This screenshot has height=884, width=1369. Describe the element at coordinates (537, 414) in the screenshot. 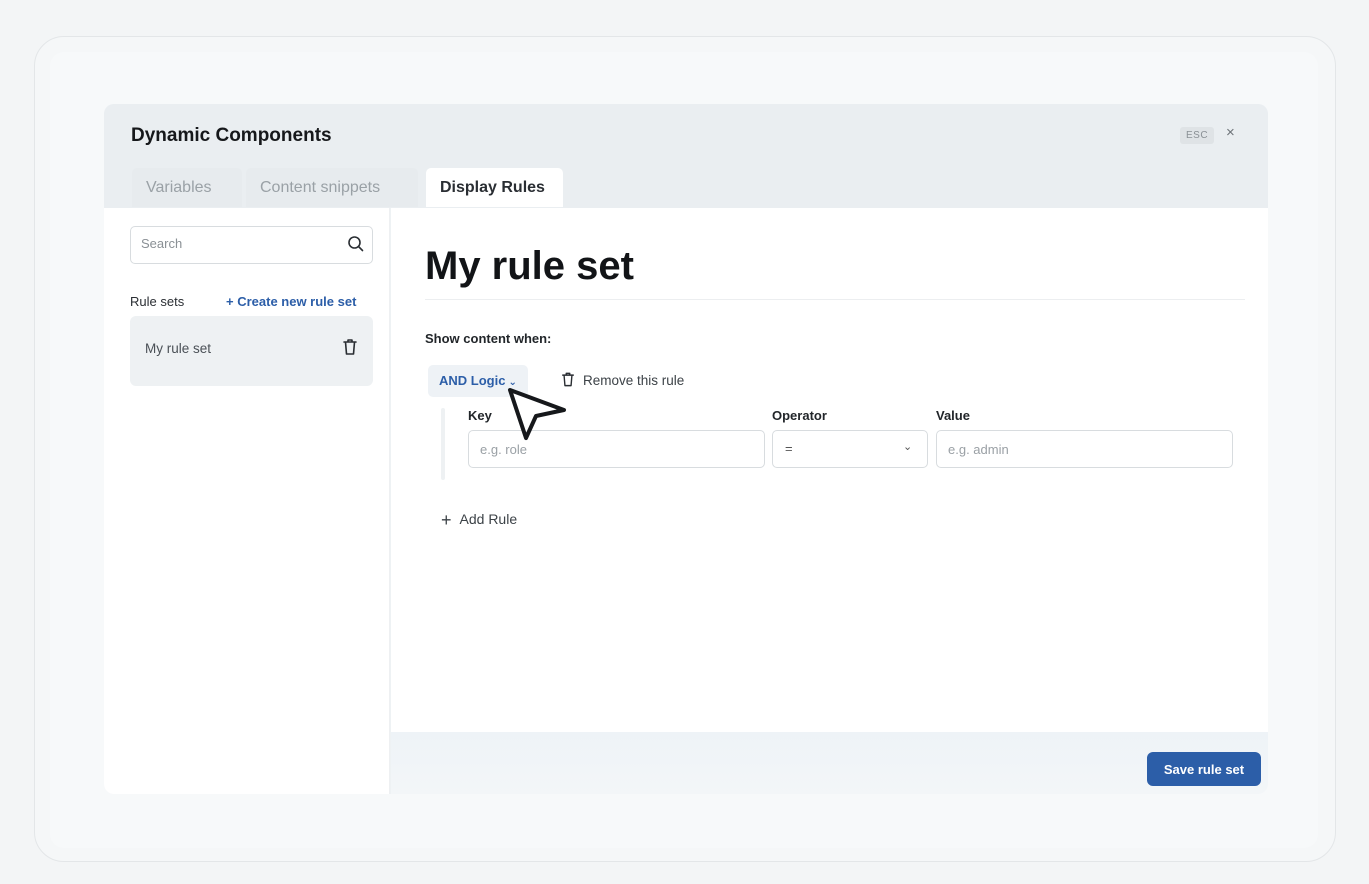

I see `cursor-pointer-icon` at that location.